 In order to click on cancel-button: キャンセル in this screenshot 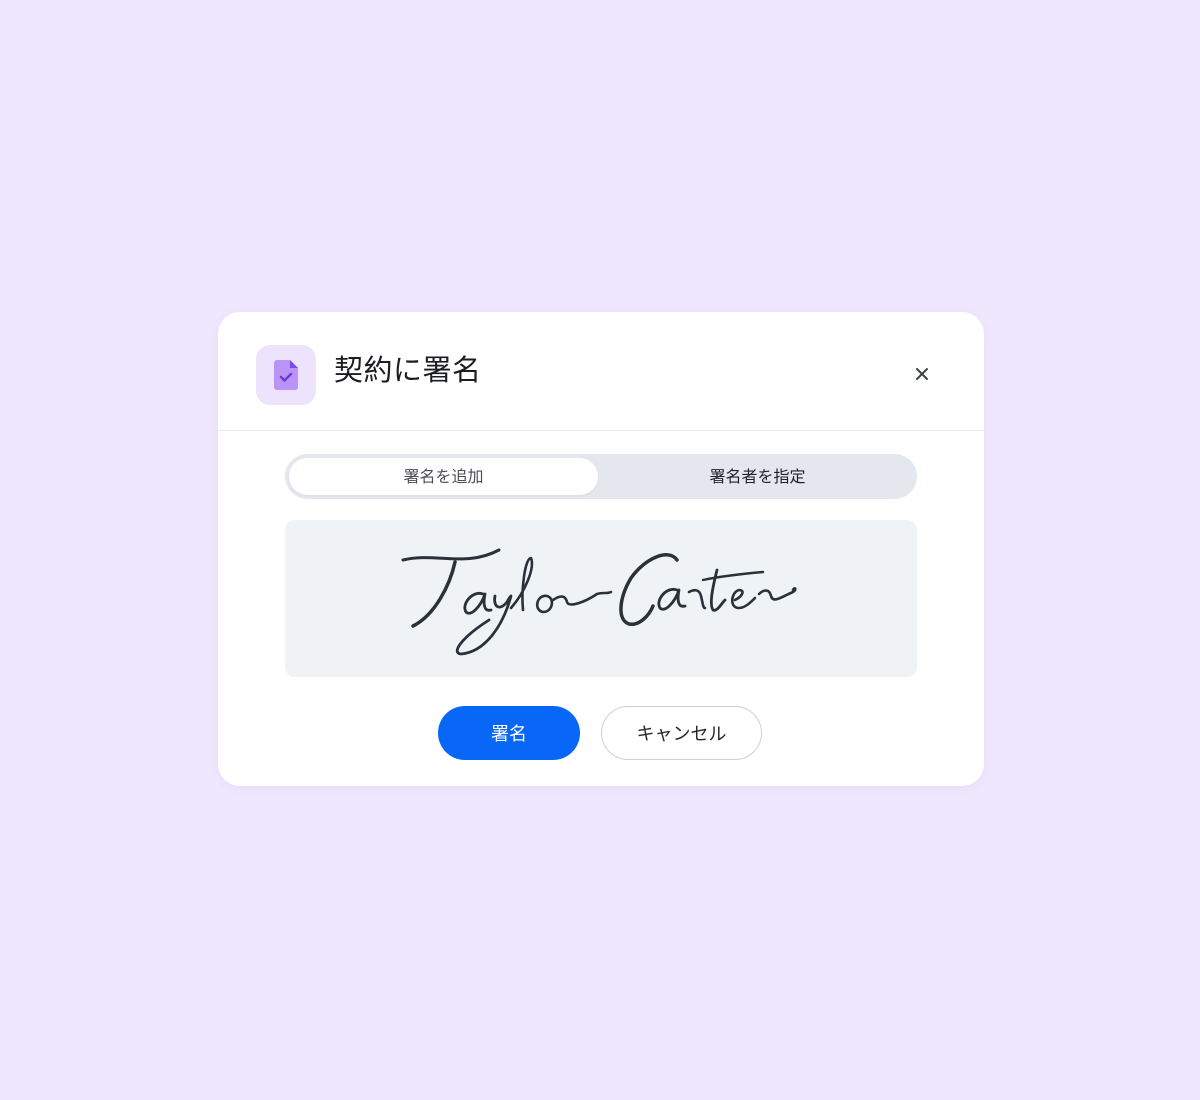, I will do `click(681, 733)`.